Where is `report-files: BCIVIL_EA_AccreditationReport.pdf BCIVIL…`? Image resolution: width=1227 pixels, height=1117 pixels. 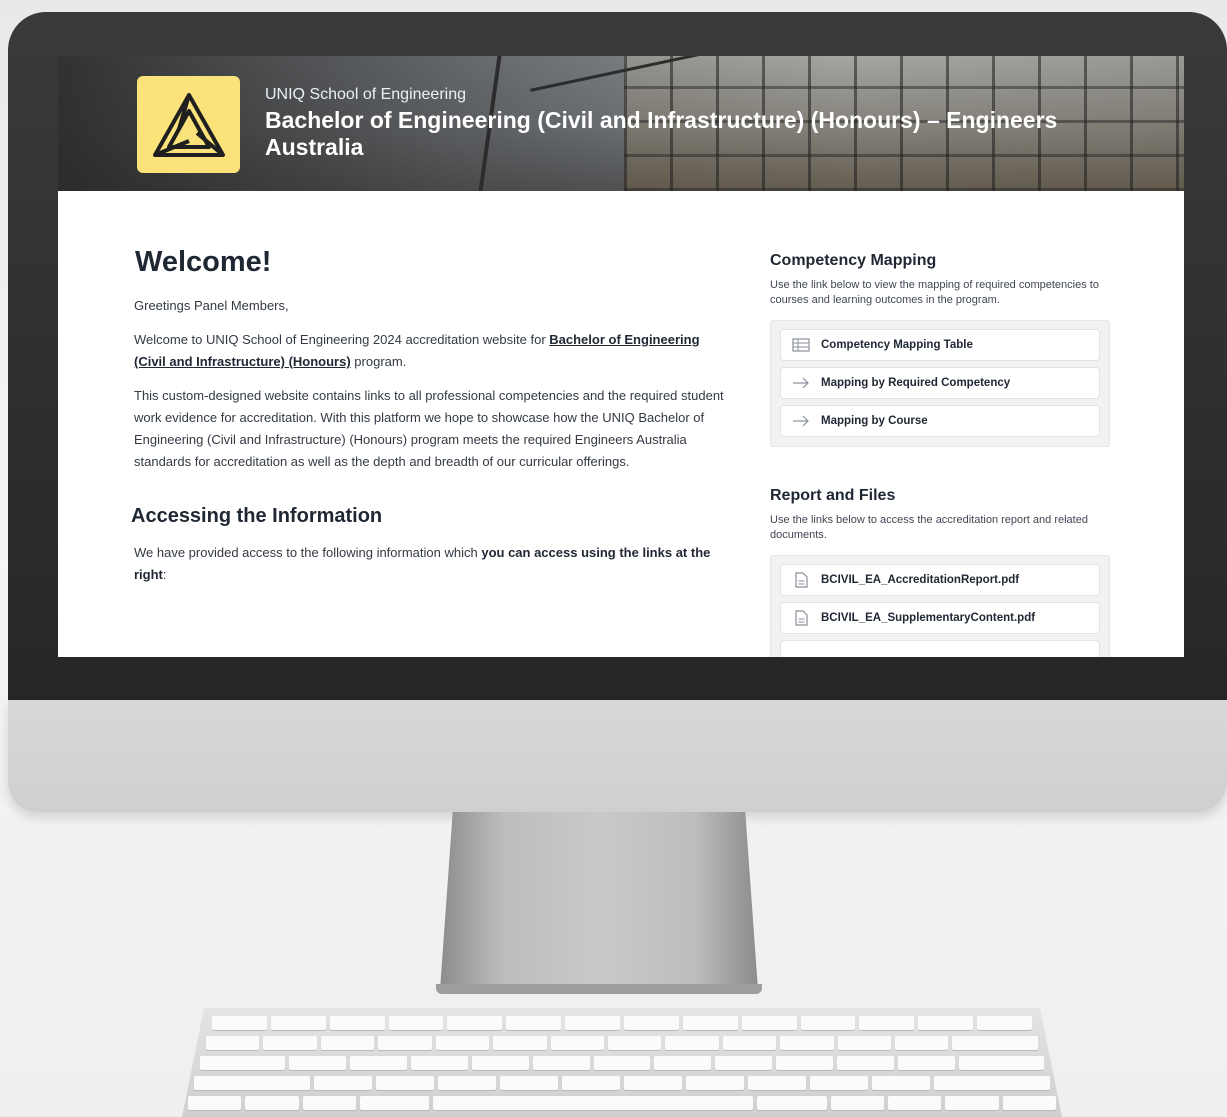
report-files: BCIVIL_EA_AccreditationReport.pdf BCIVIL… is located at coordinates (940, 606).